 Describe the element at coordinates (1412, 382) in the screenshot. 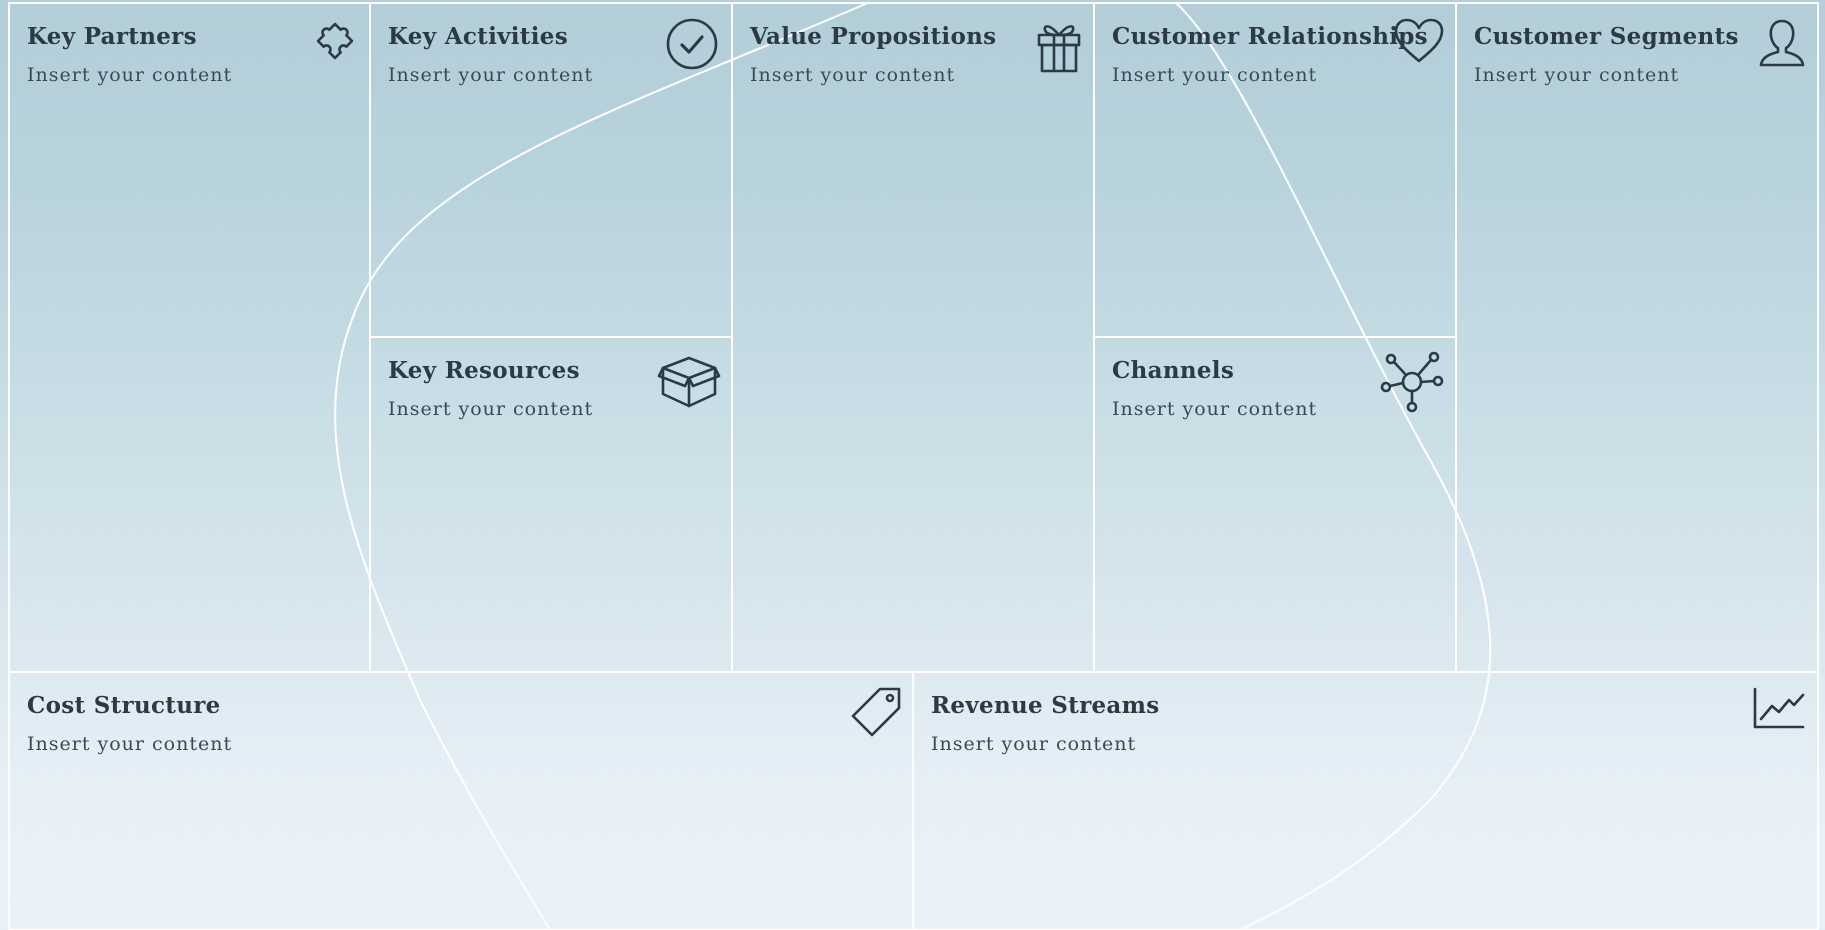

I see `network-icon` at that location.